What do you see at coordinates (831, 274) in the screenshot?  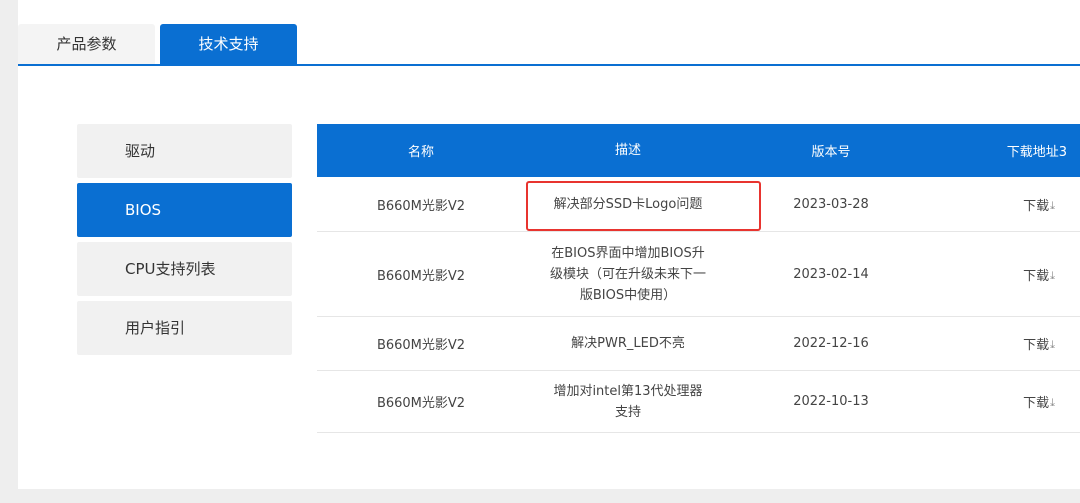 I see `cell-version: 2023-02-14` at bounding box center [831, 274].